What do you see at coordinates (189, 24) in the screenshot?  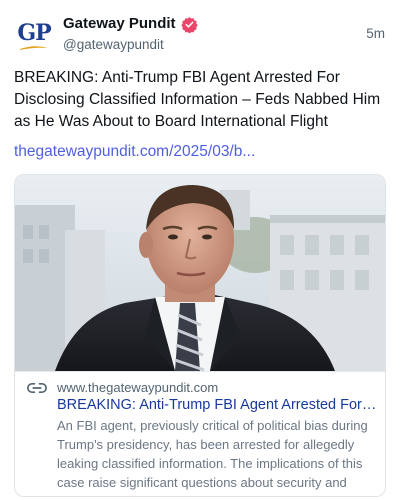 I see `verified-badge-icon` at bounding box center [189, 24].